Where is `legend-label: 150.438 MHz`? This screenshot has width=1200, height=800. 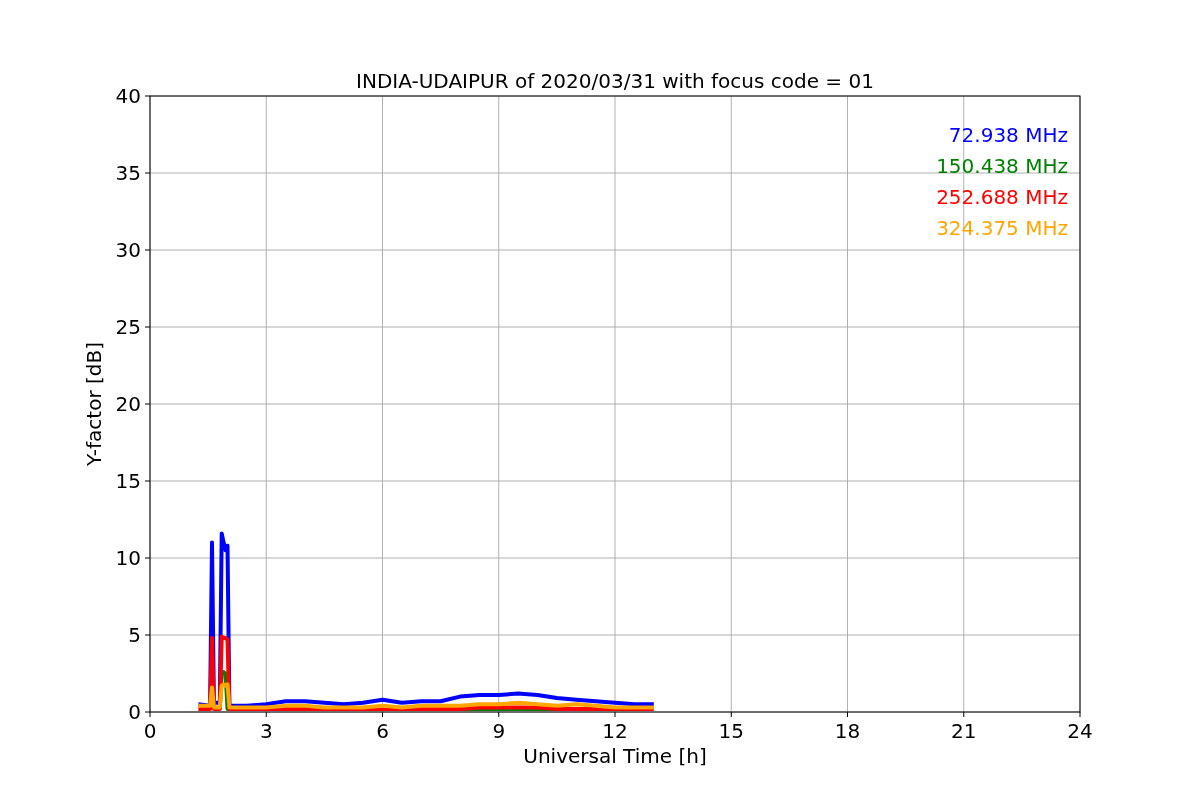
legend-label: 150.438 MHz is located at coordinates (1002, 166).